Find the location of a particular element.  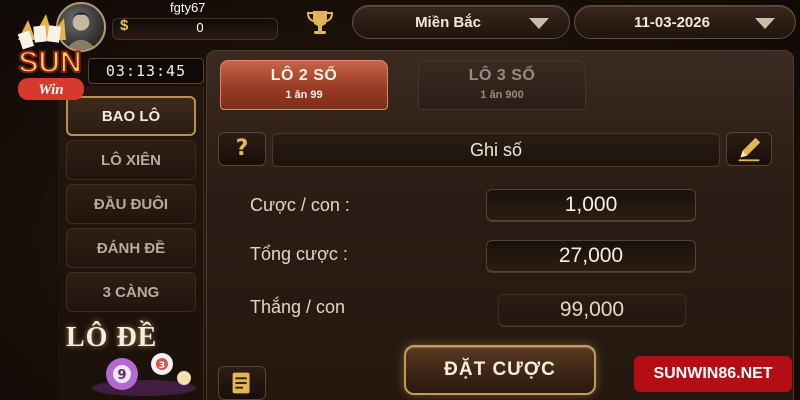

tab-label: LÔ 2 SỐ is located at coordinates (304, 75).